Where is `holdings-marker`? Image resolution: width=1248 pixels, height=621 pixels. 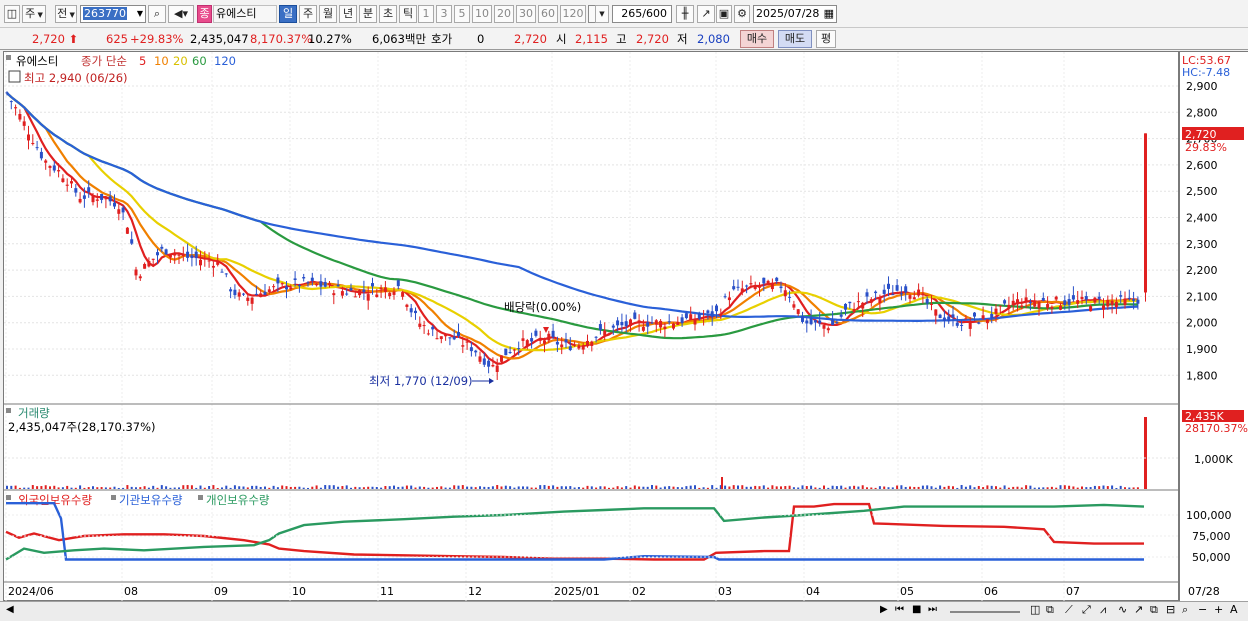 holdings-marker is located at coordinates (8, 497).